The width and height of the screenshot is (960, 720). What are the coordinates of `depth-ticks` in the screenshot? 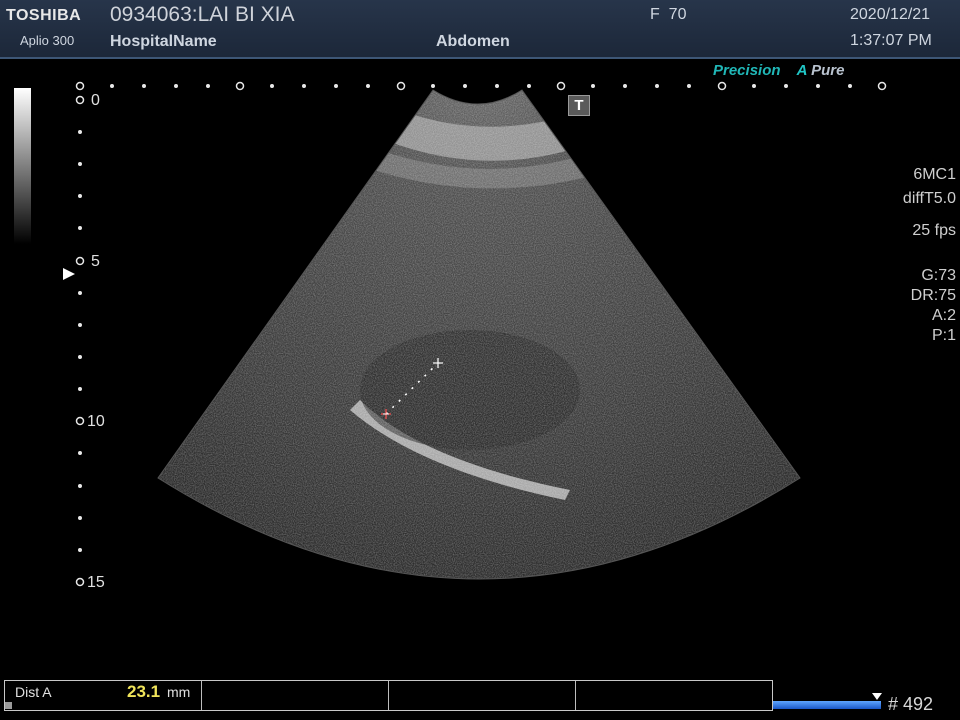 It's located at (80, 341).